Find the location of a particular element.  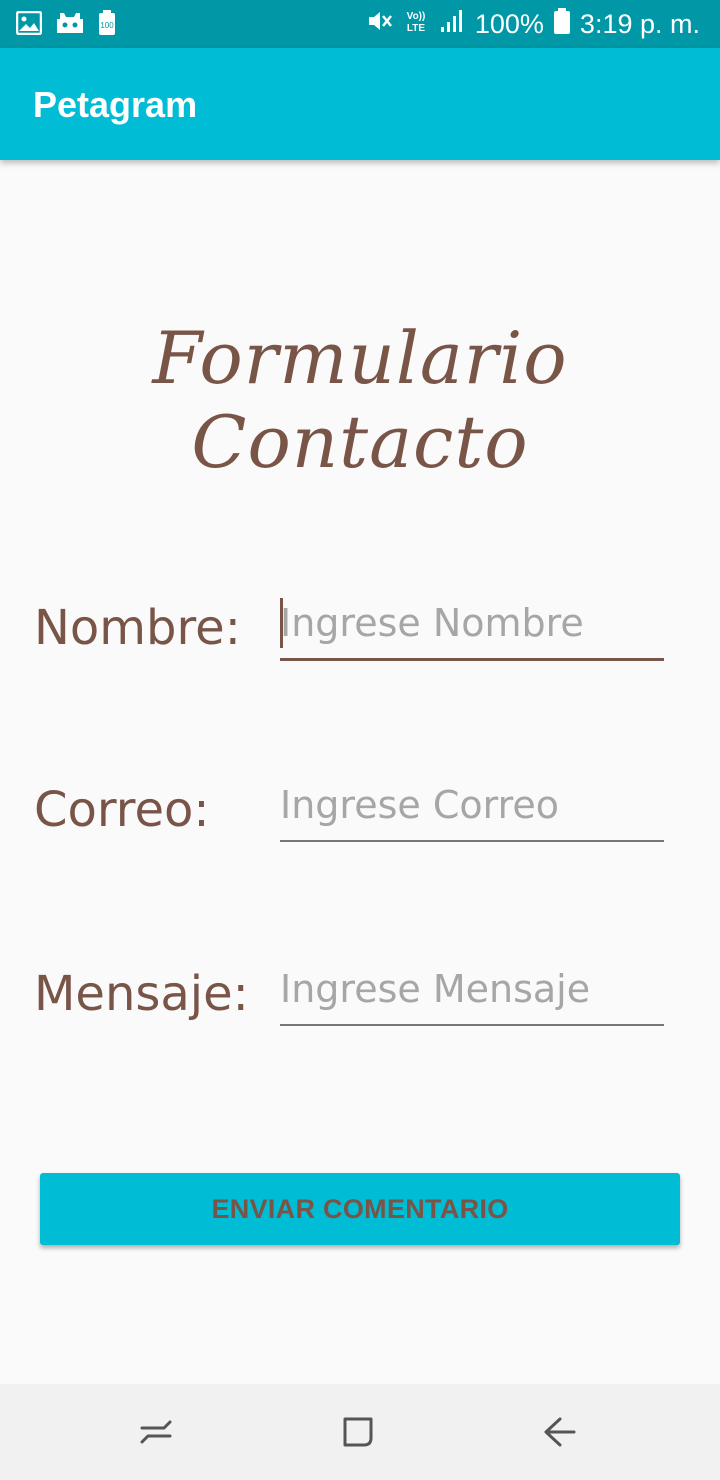

nombre-label: Nombre: is located at coordinates (137, 628).